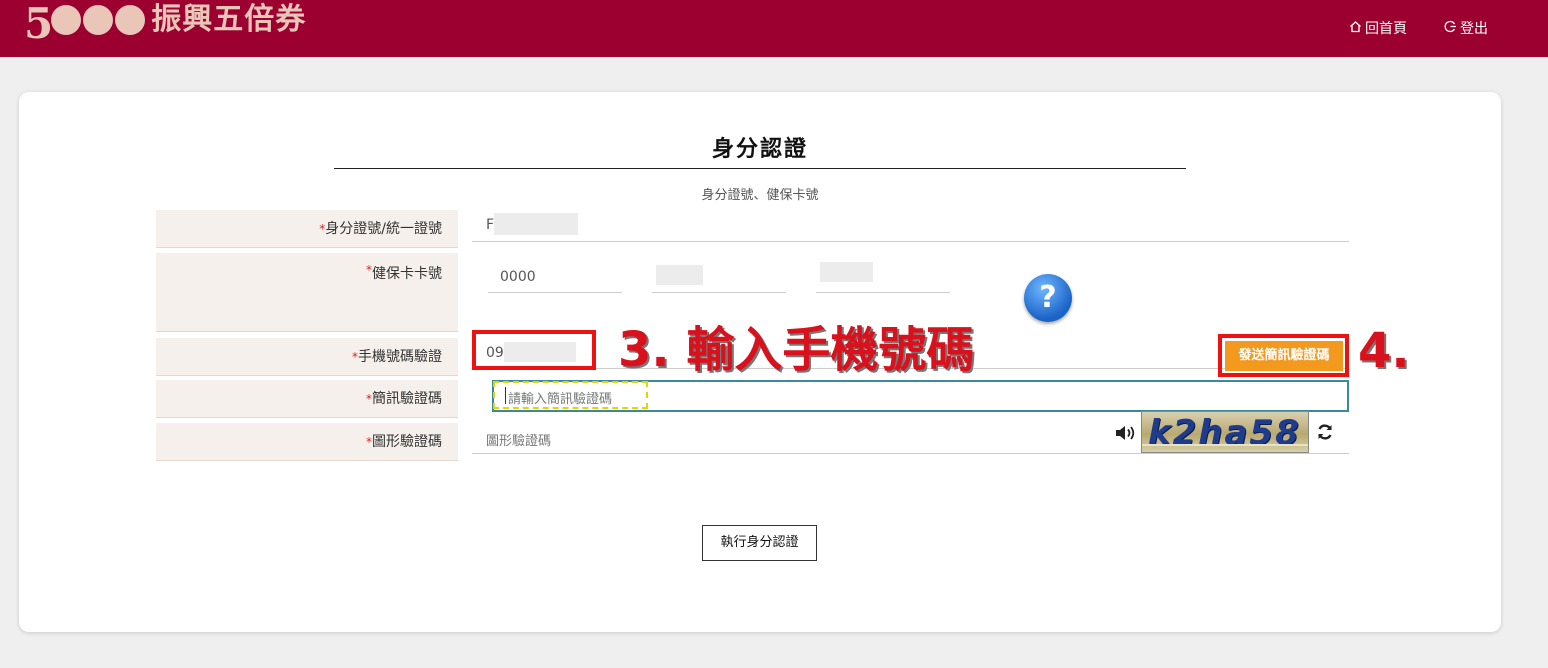  Describe the element at coordinates (1450, 28) in the screenshot. I see `logout-icon` at that location.